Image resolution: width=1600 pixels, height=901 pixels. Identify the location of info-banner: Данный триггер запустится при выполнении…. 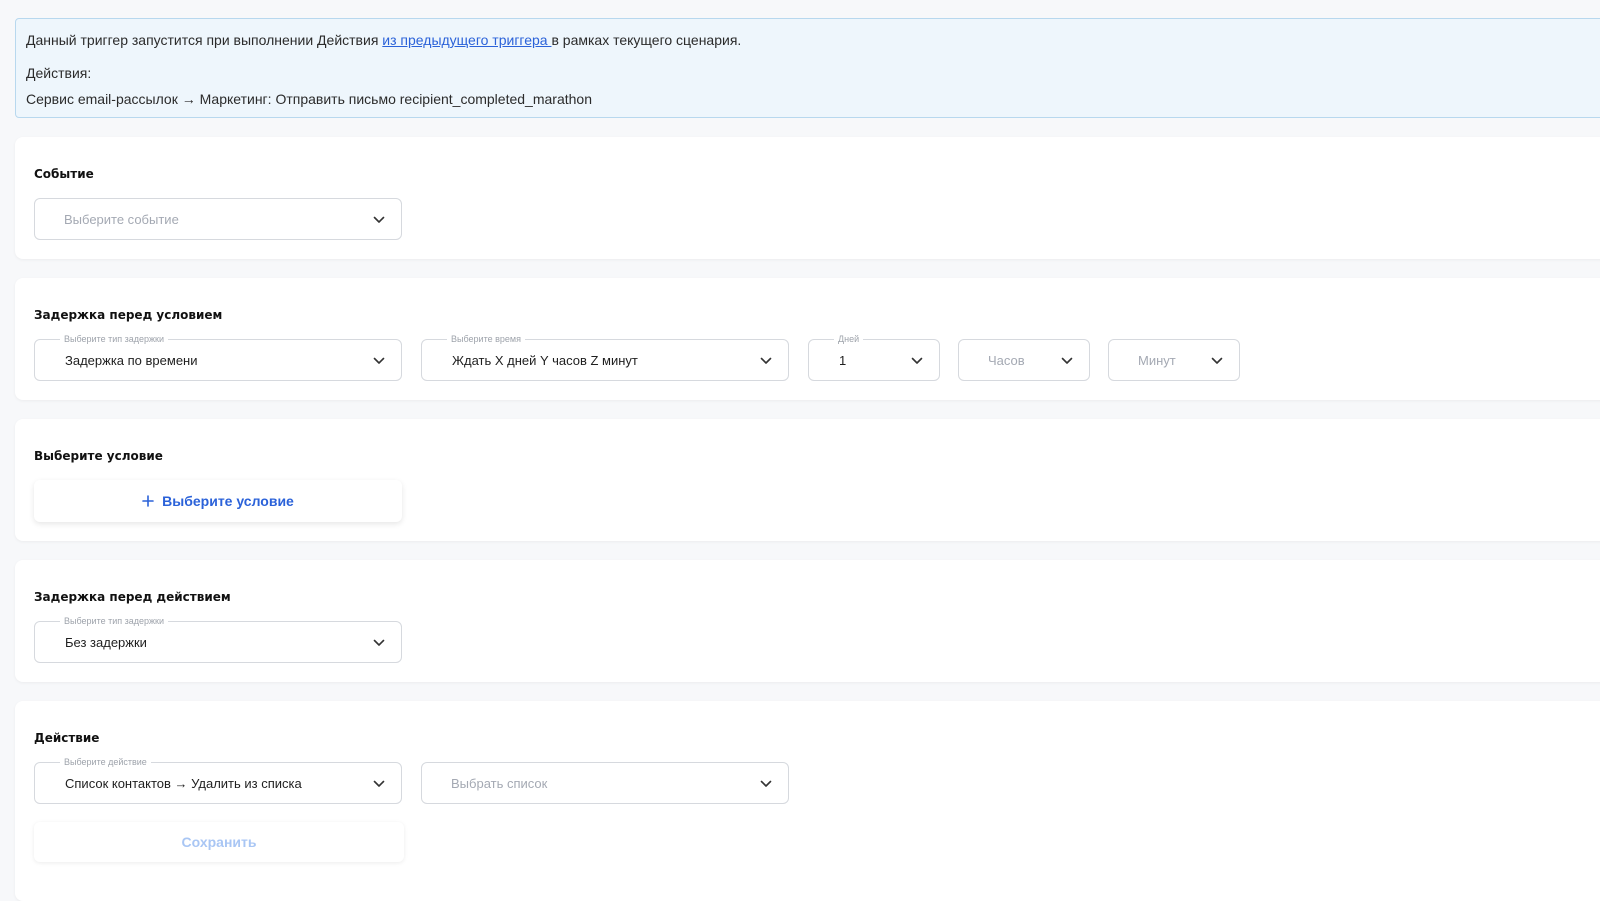
(807, 68).